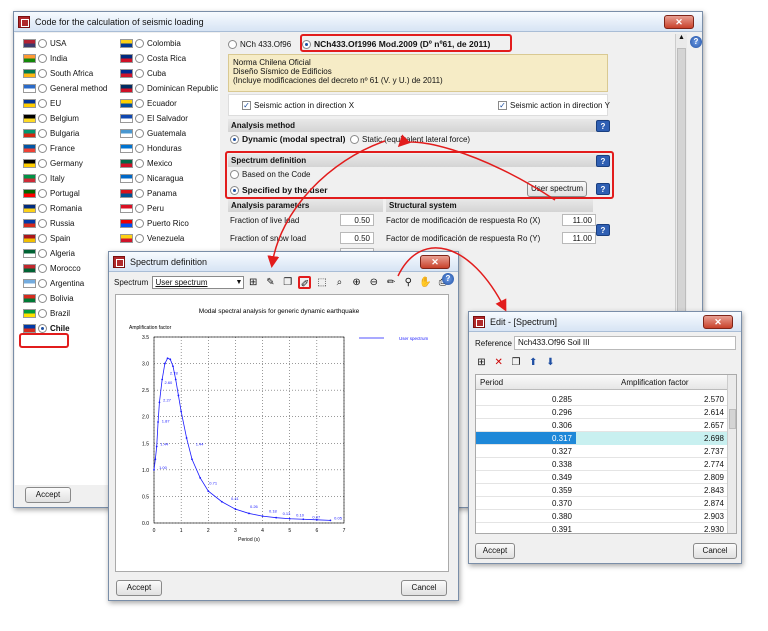  Describe the element at coordinates (696, 42) in the screenshot. I see `main-help-icon: ?` at that location.